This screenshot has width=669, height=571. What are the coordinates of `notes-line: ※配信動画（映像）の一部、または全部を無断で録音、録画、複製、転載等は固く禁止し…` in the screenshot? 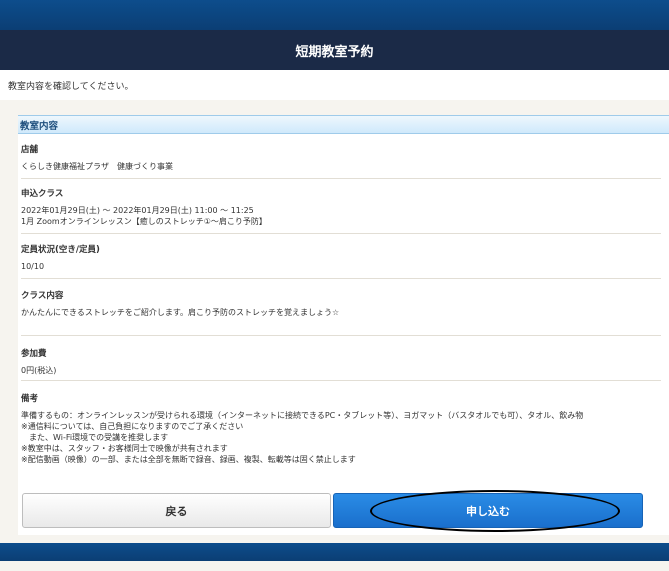 It's located at (188, 459).